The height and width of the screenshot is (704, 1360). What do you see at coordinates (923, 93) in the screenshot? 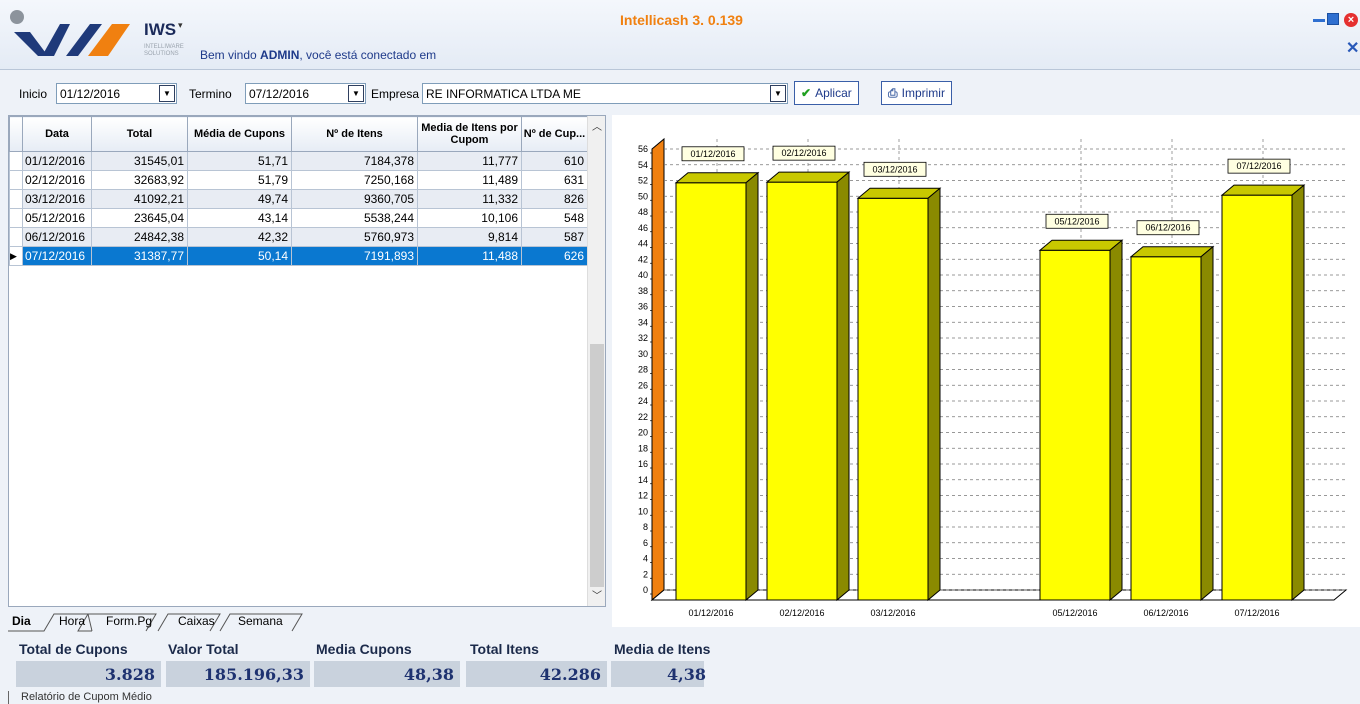
I see `imprimir-label: Imprimir` at bounding box center [923, 93].